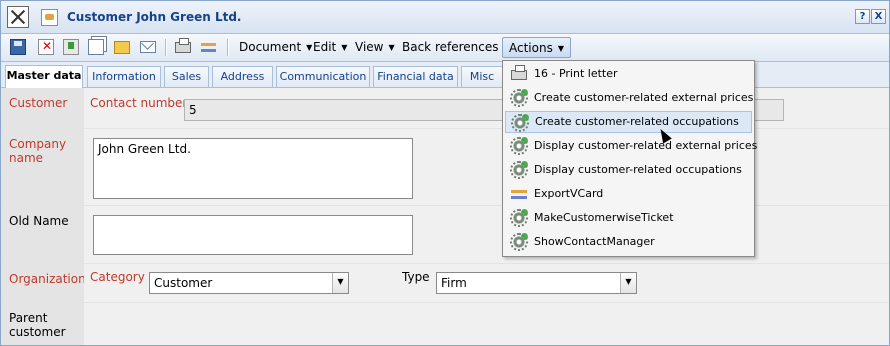  I want to click on printer-icon, so click(519, 72).